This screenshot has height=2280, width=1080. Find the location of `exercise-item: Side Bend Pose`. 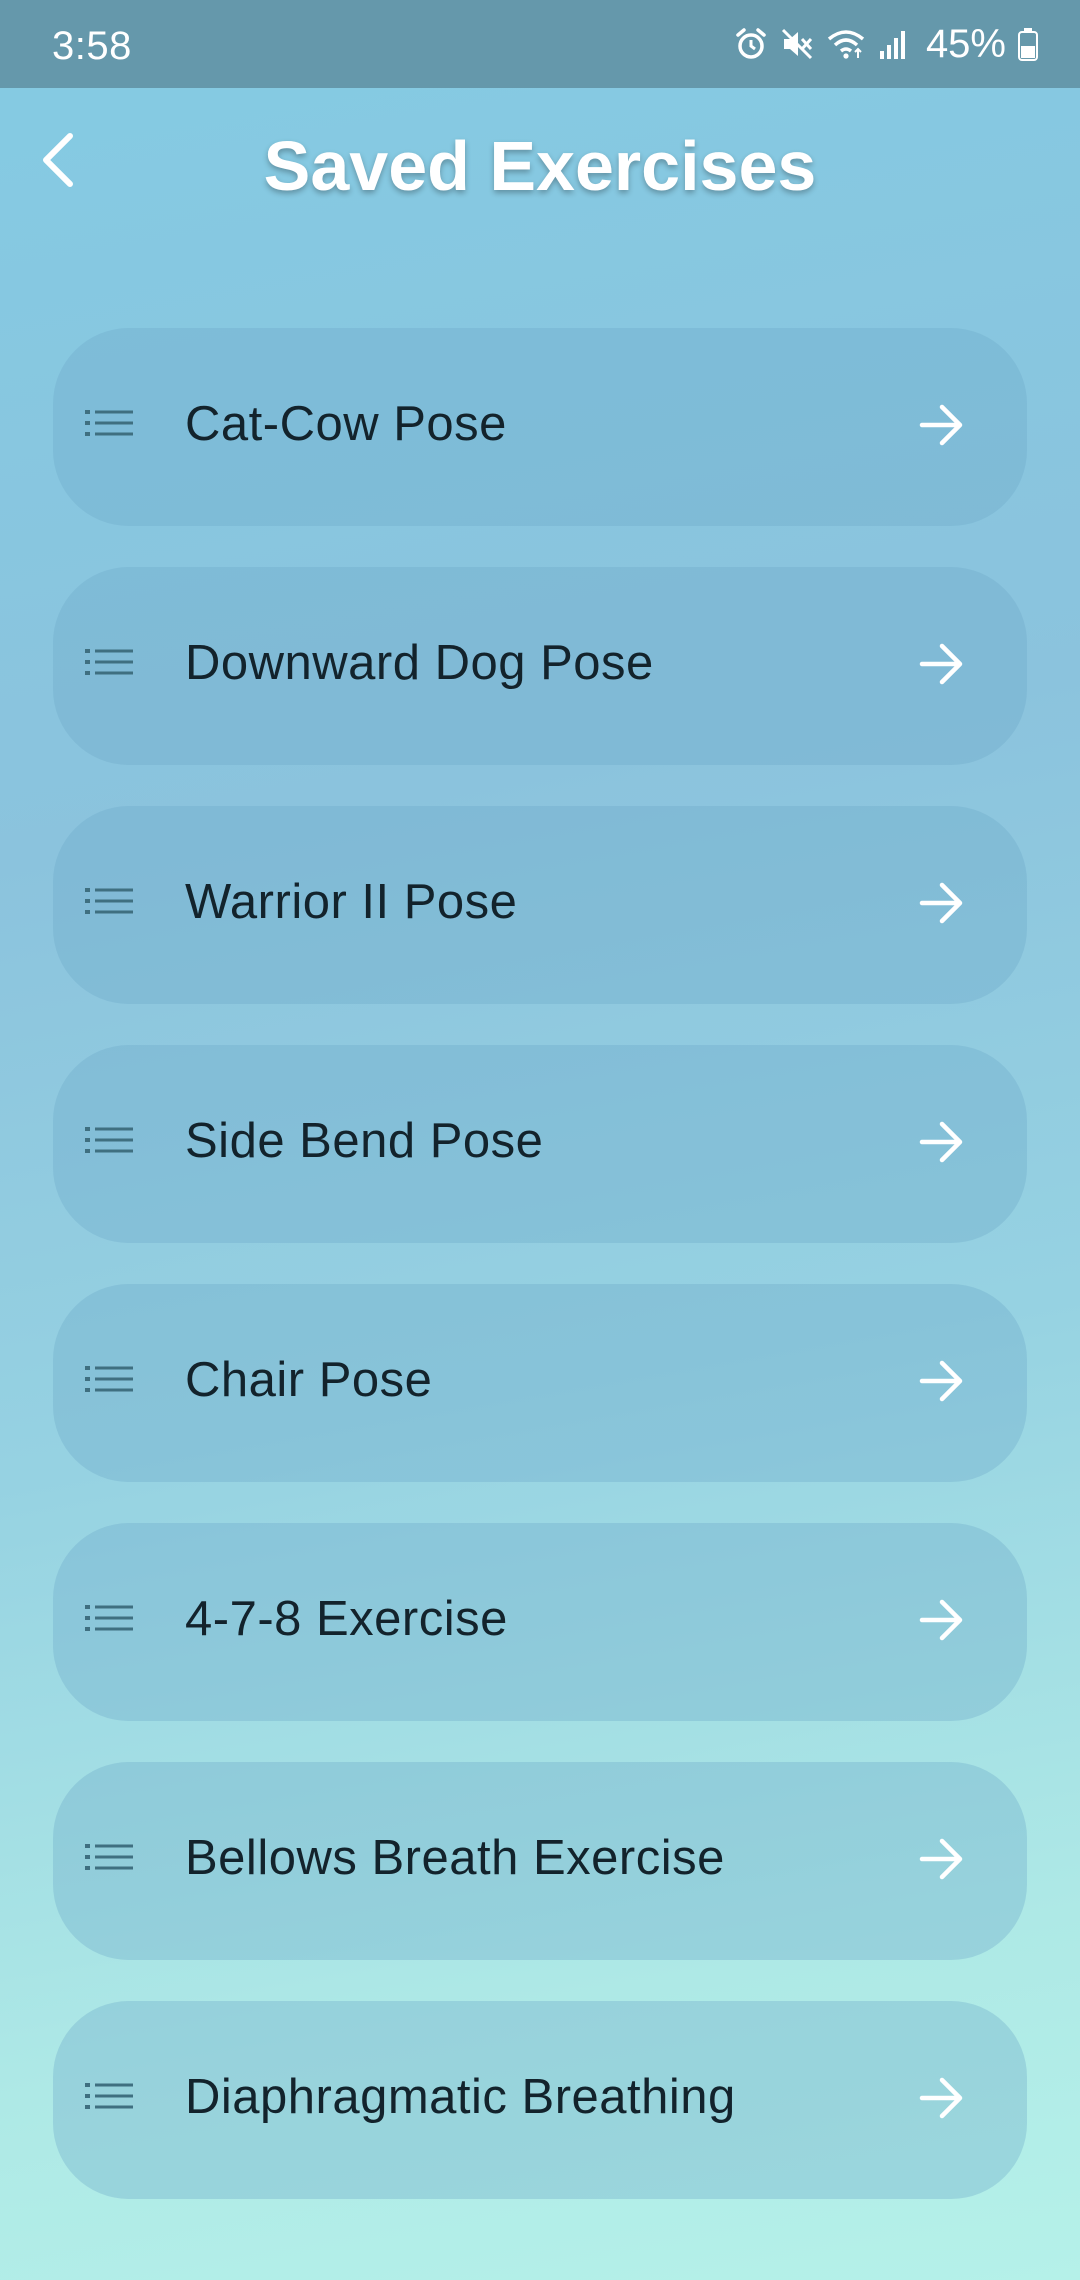

exercise-item: Side Bend Pose is located at coordinates (540, 1144).